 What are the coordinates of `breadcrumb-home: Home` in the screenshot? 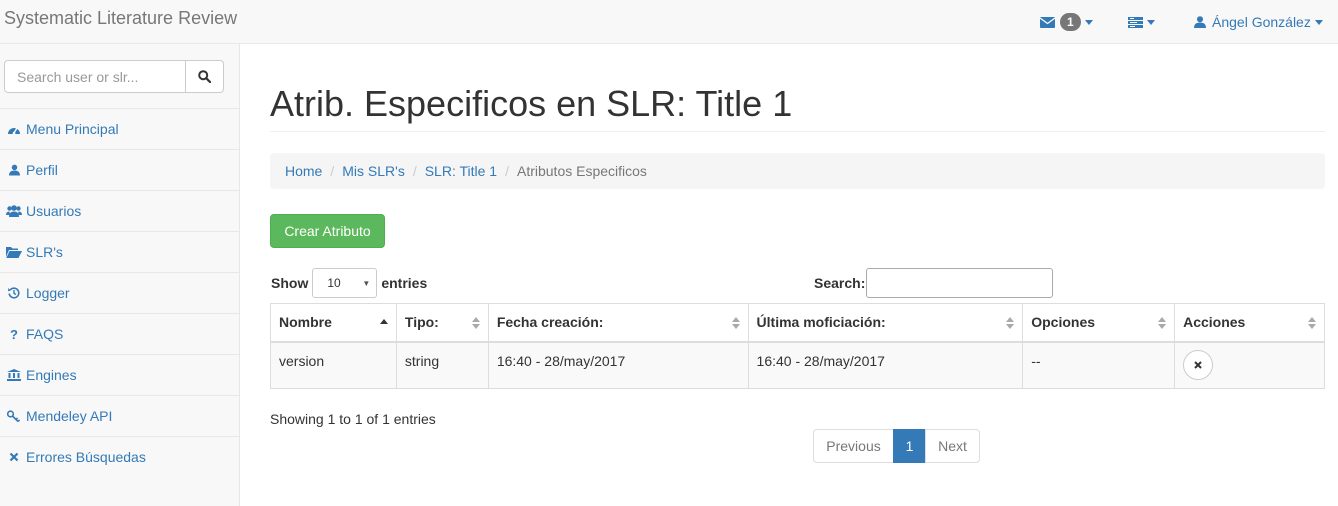 It's located at (303, 171).